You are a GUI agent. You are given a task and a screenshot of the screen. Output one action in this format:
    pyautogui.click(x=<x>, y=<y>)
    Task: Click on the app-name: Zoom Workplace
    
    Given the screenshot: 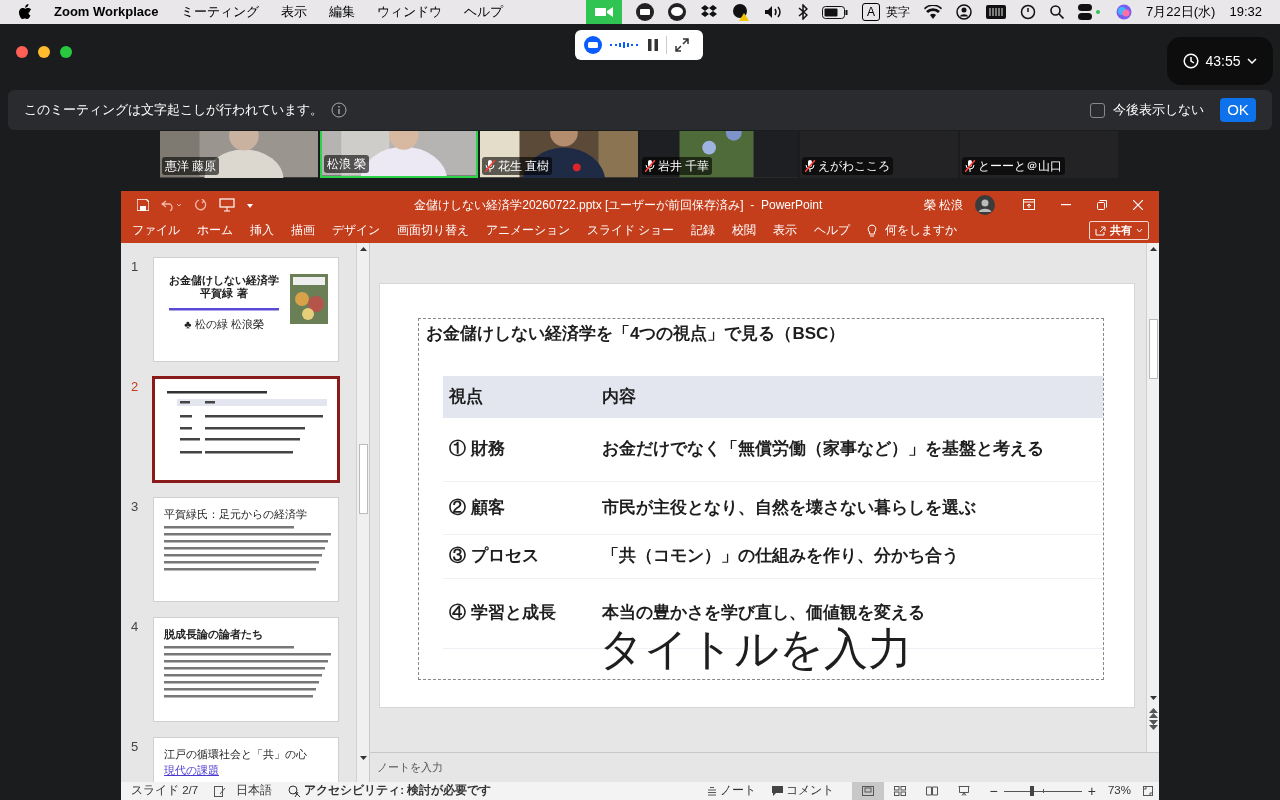 What is the action you would take?
    pyautogui.click(x=106, y=12)
    